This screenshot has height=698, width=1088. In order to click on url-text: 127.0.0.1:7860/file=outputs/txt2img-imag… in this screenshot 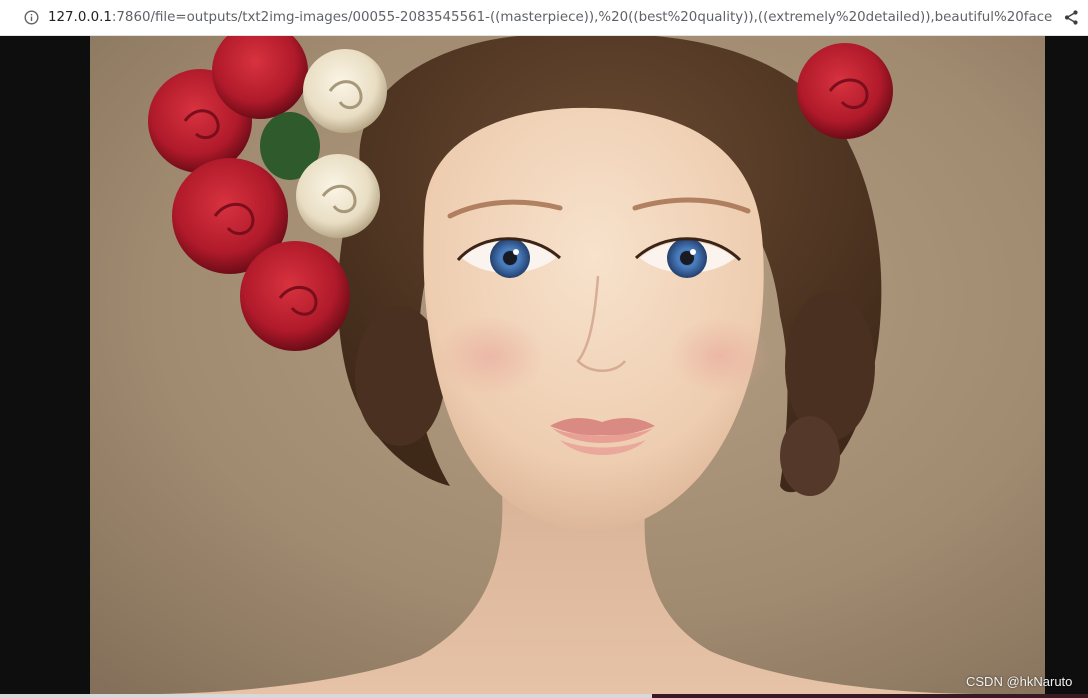, I will do `click(550, 18)`.